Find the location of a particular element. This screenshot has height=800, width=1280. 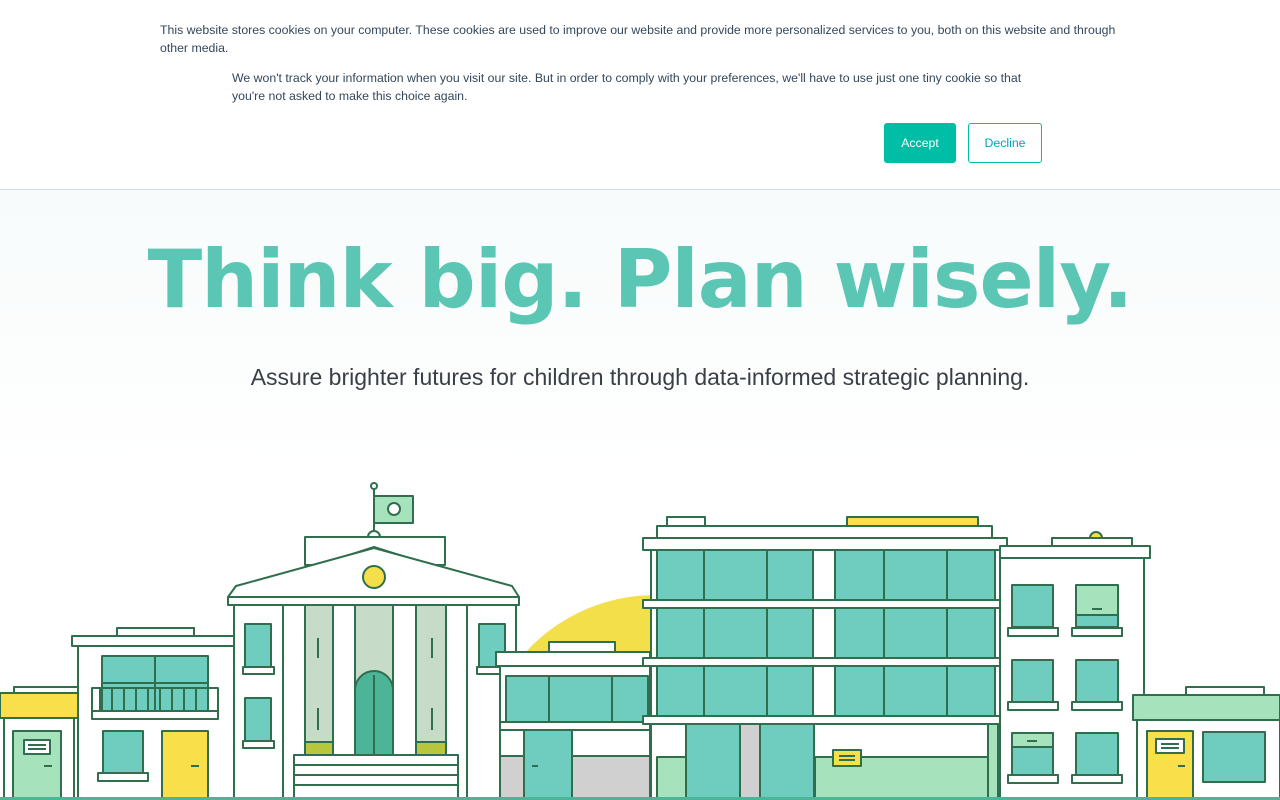

mid-building-illustration is located at coordinates (573, 720).